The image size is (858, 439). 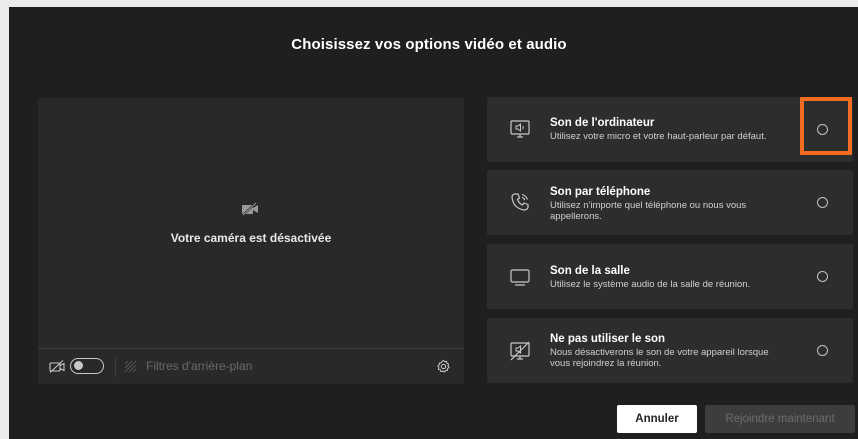 What do you see at coordinates (657, 419) in the screenshot?
I see `cancel-button: Annuler` at bounding box center [657, 419].